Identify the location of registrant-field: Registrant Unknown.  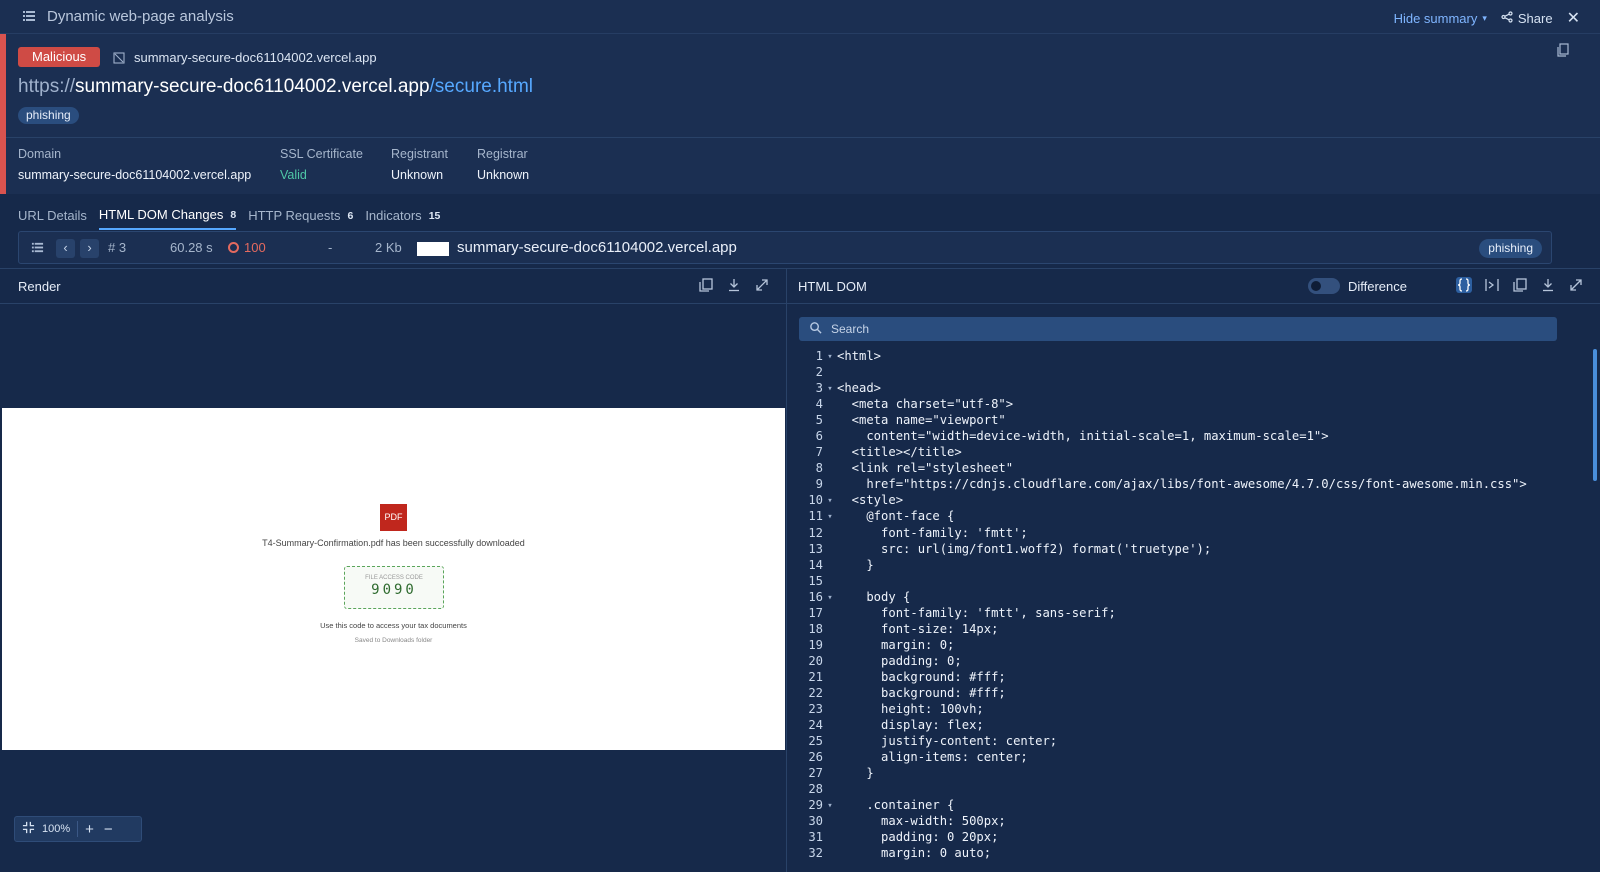
(419, 164).